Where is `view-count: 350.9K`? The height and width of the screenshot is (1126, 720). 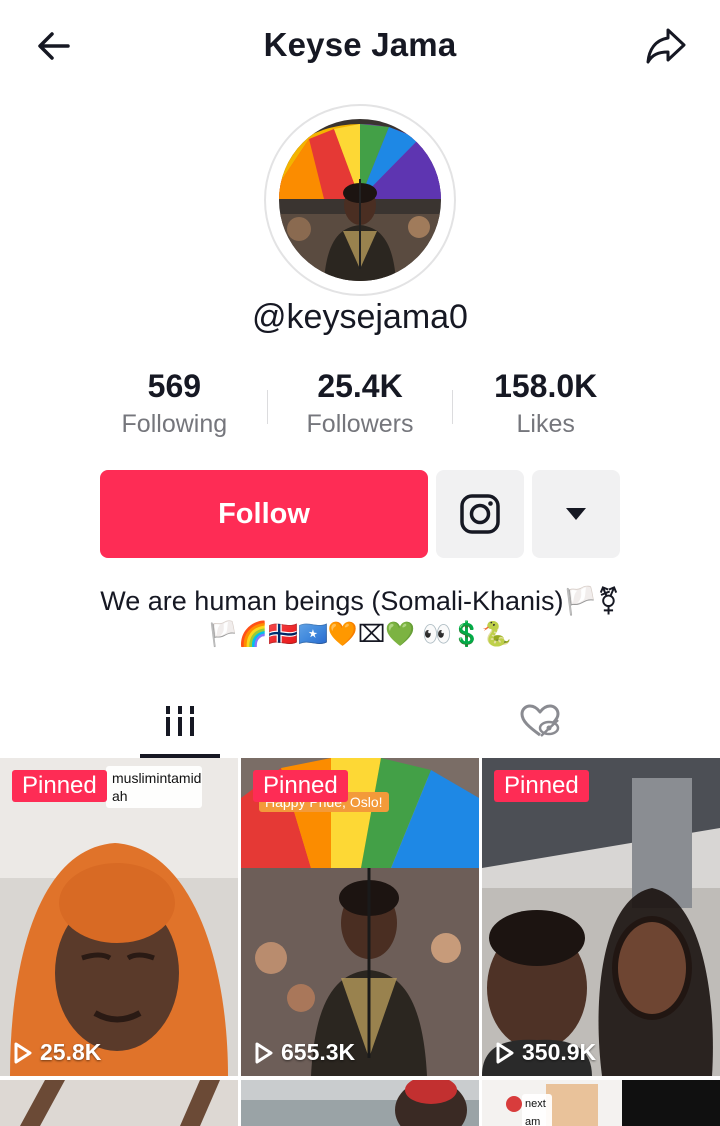 view-count: 350.9K is located at coordinates (546, 1052).